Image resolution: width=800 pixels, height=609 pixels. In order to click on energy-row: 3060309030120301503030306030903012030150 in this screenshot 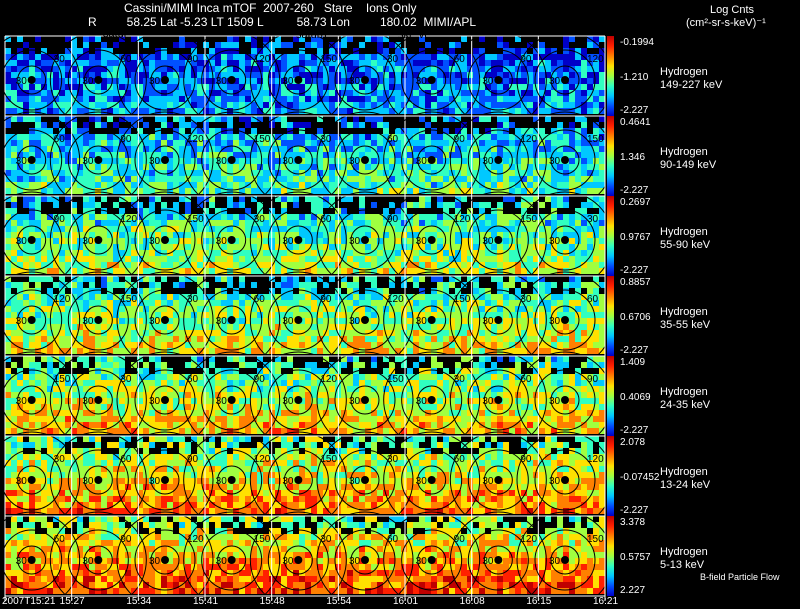, I will do `click(307, 160)`.